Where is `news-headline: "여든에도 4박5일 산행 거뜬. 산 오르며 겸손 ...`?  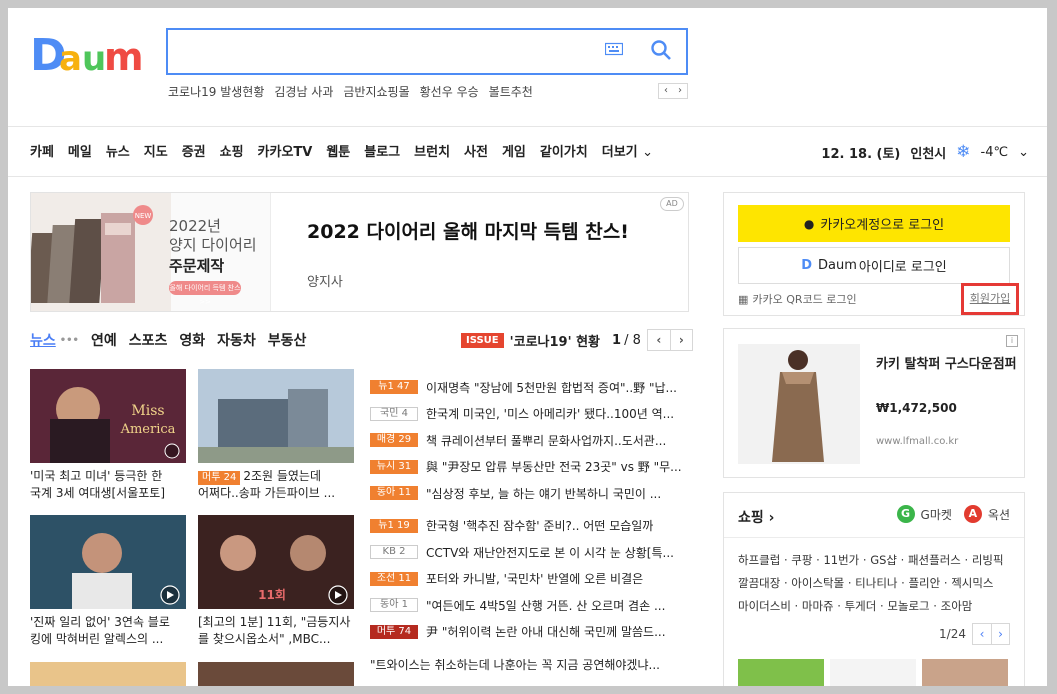 news-headline: "여든에도 4박5일 산행 거뜬. 산 오르며 겸손 ... is located at coordinates (545, 605).